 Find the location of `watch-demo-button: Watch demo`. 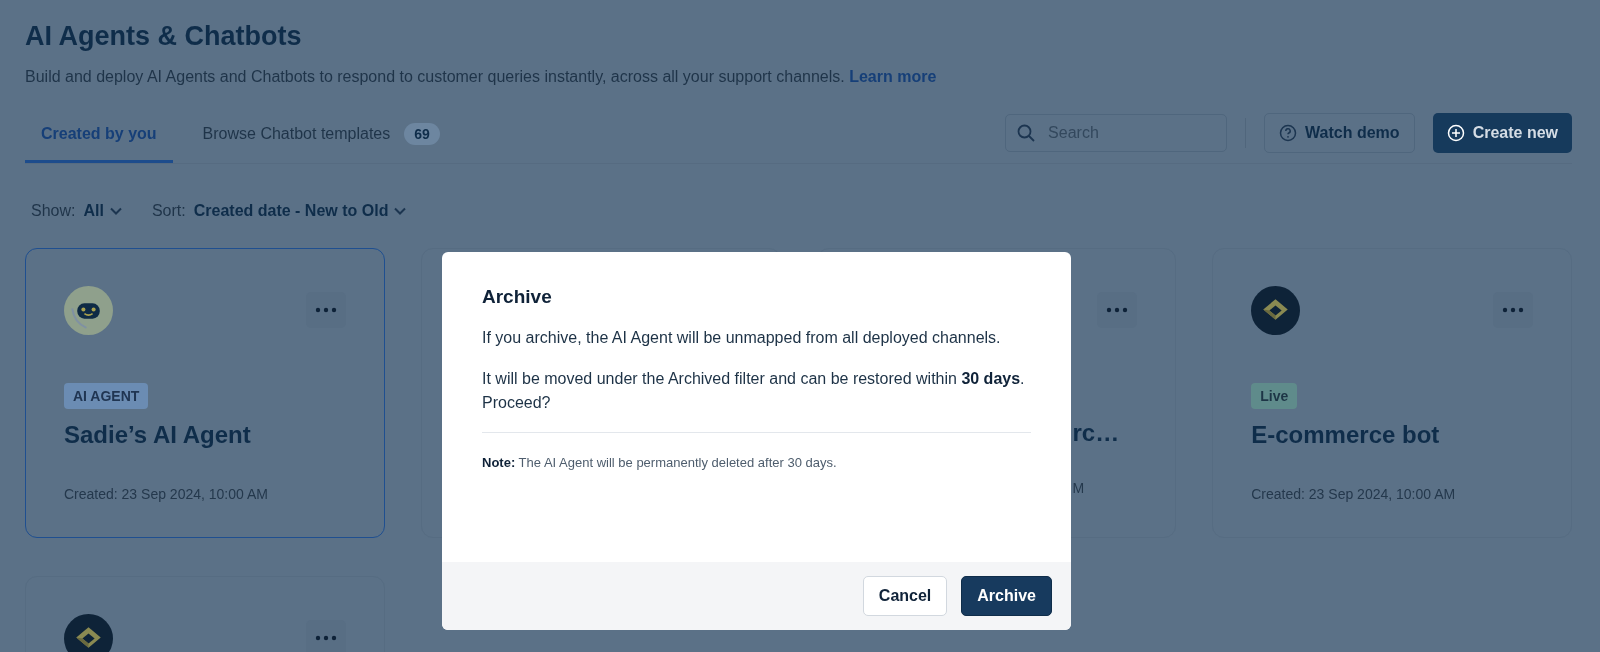

watch-demo-button: Watch demo is located at coordinates (1339, 132).